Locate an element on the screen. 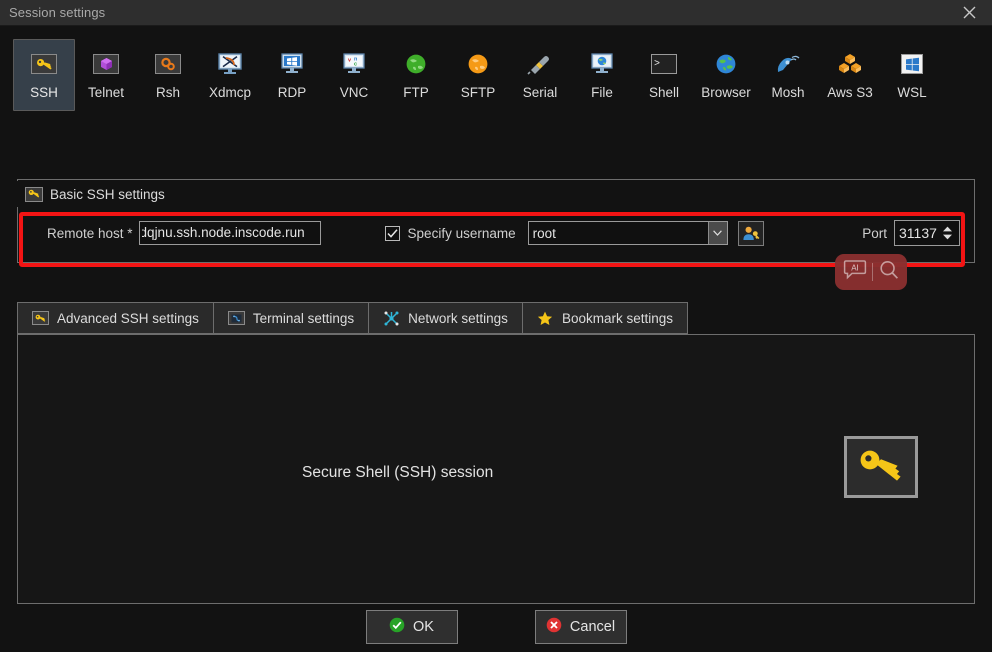 This screenshot has height=652, width=992. protocol-label: WSL is located at coordinates (912, 92).